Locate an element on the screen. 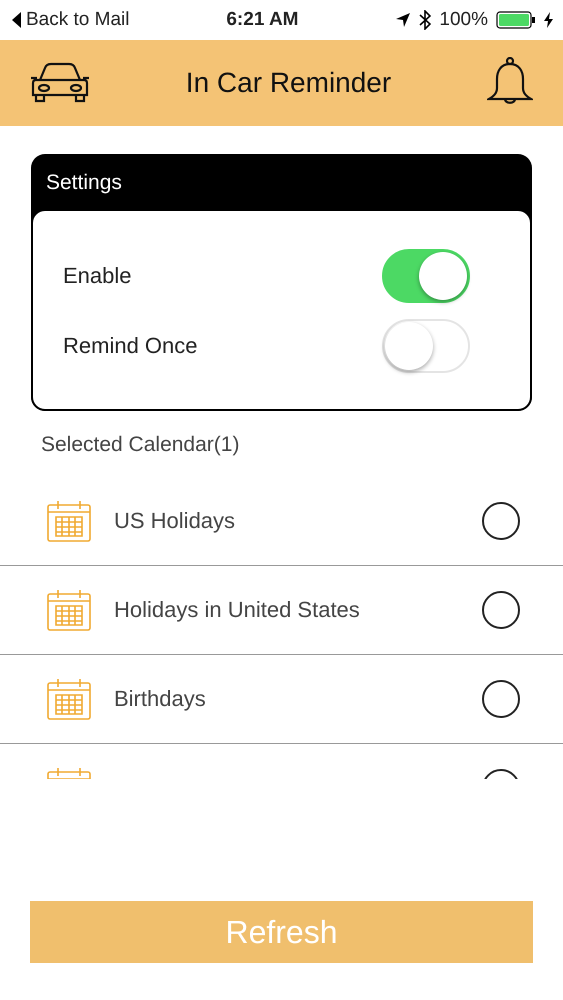  calendar-name: Birthdays is located at coordinates (160, 699).